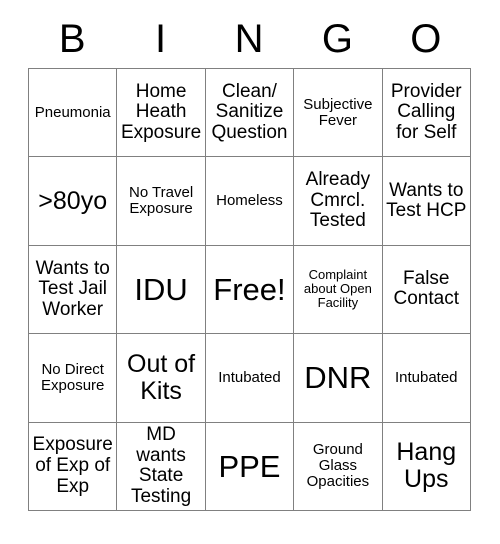  I want to click on bingo-cell-label: Homeless, so click(249, 200).